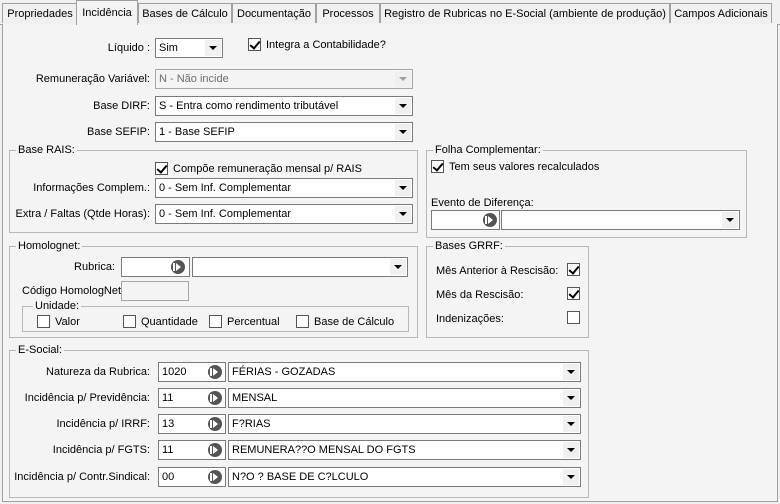  Describe the element at coordinates (185, 13) in the screenshot. I see `tab-bases-de-calculo: Bases de Cálculo` at that location.